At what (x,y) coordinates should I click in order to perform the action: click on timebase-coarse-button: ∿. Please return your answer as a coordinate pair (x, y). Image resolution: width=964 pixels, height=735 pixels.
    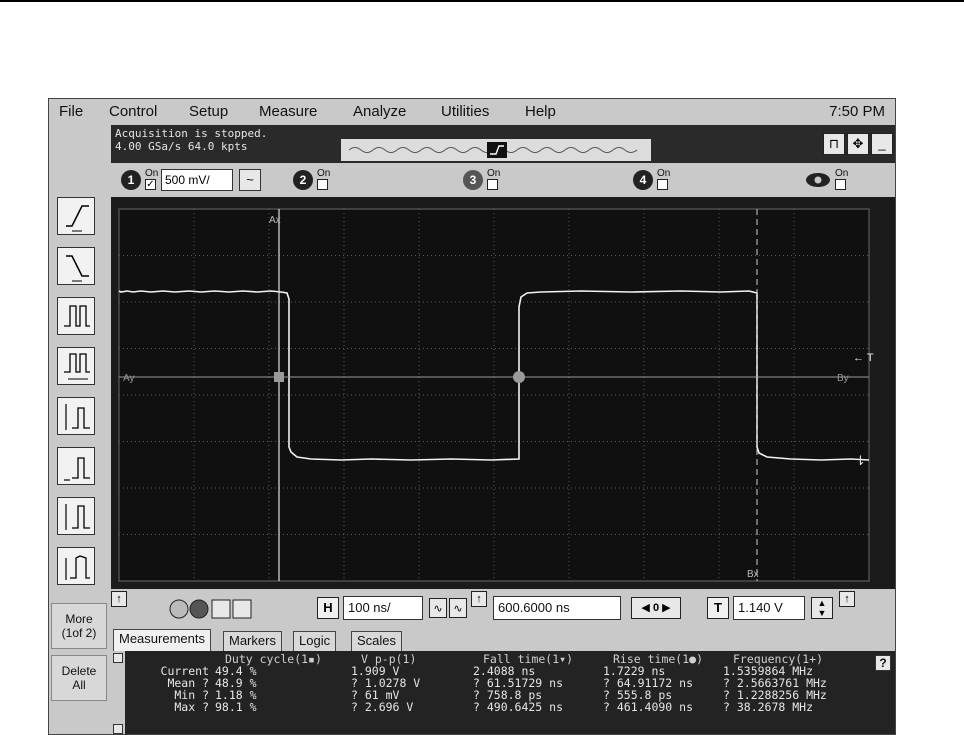
    Looking at the image, I should click on (458, 608).